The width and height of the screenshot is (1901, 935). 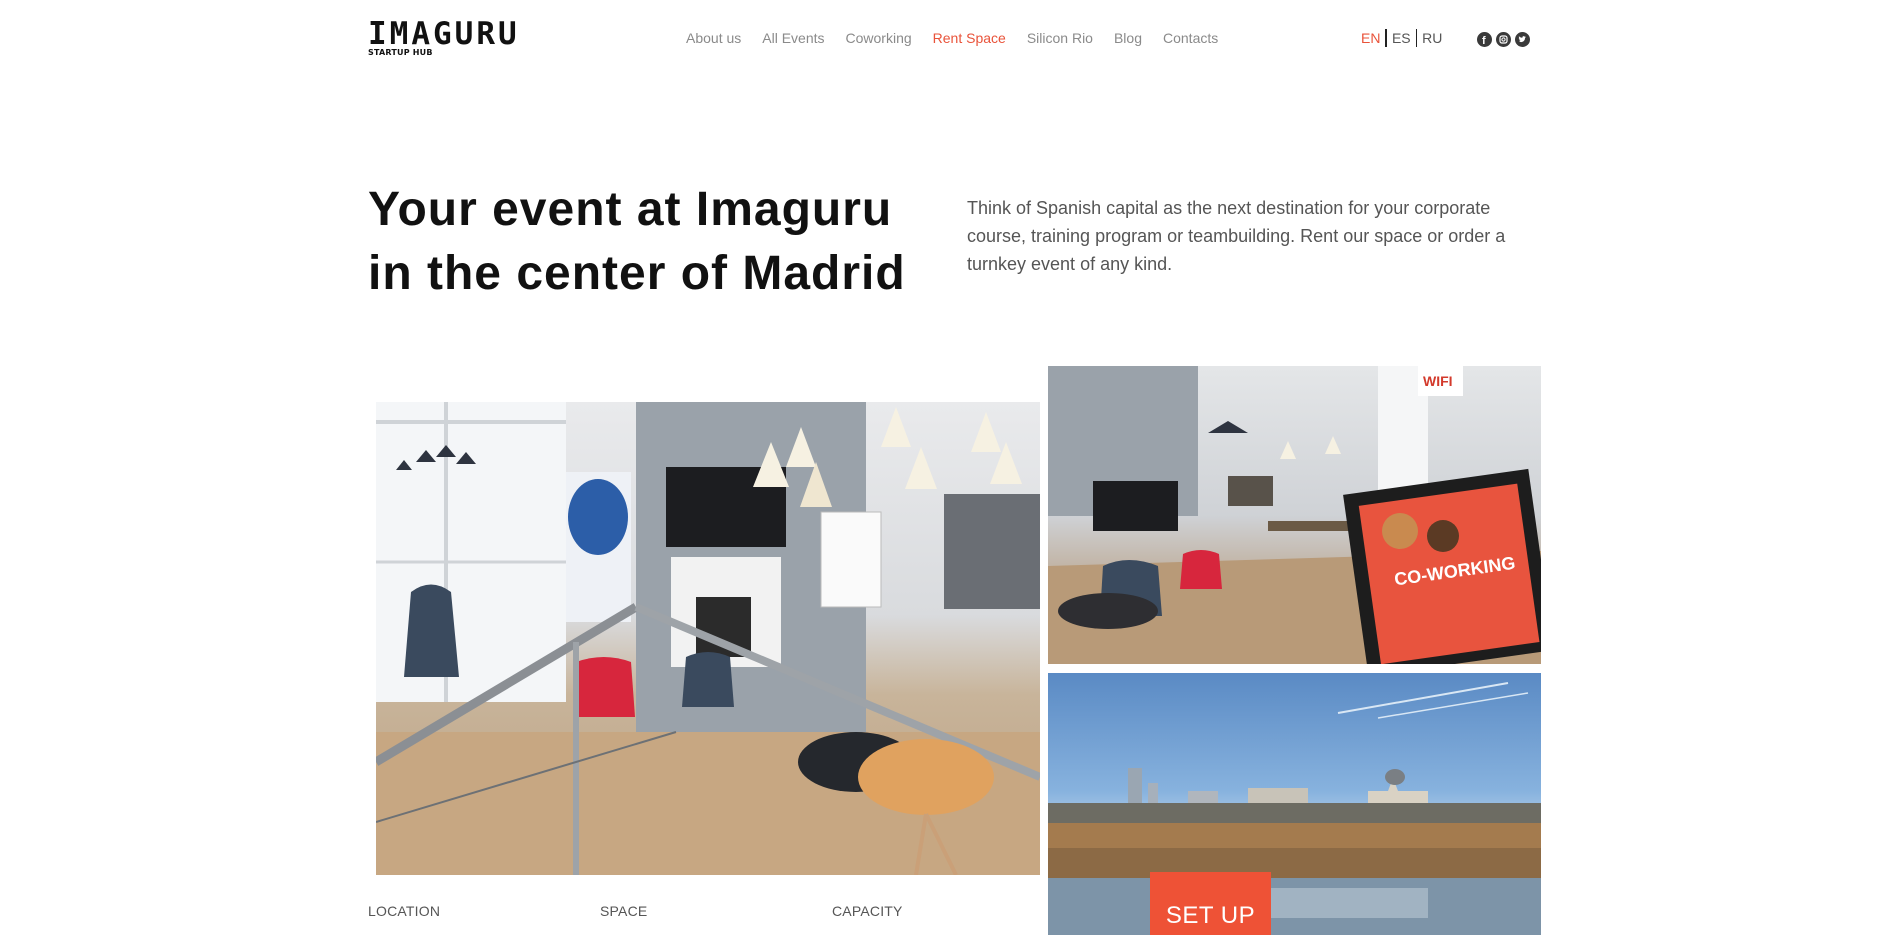 I want to click on social-links: f, so click(x=1503, y=39).